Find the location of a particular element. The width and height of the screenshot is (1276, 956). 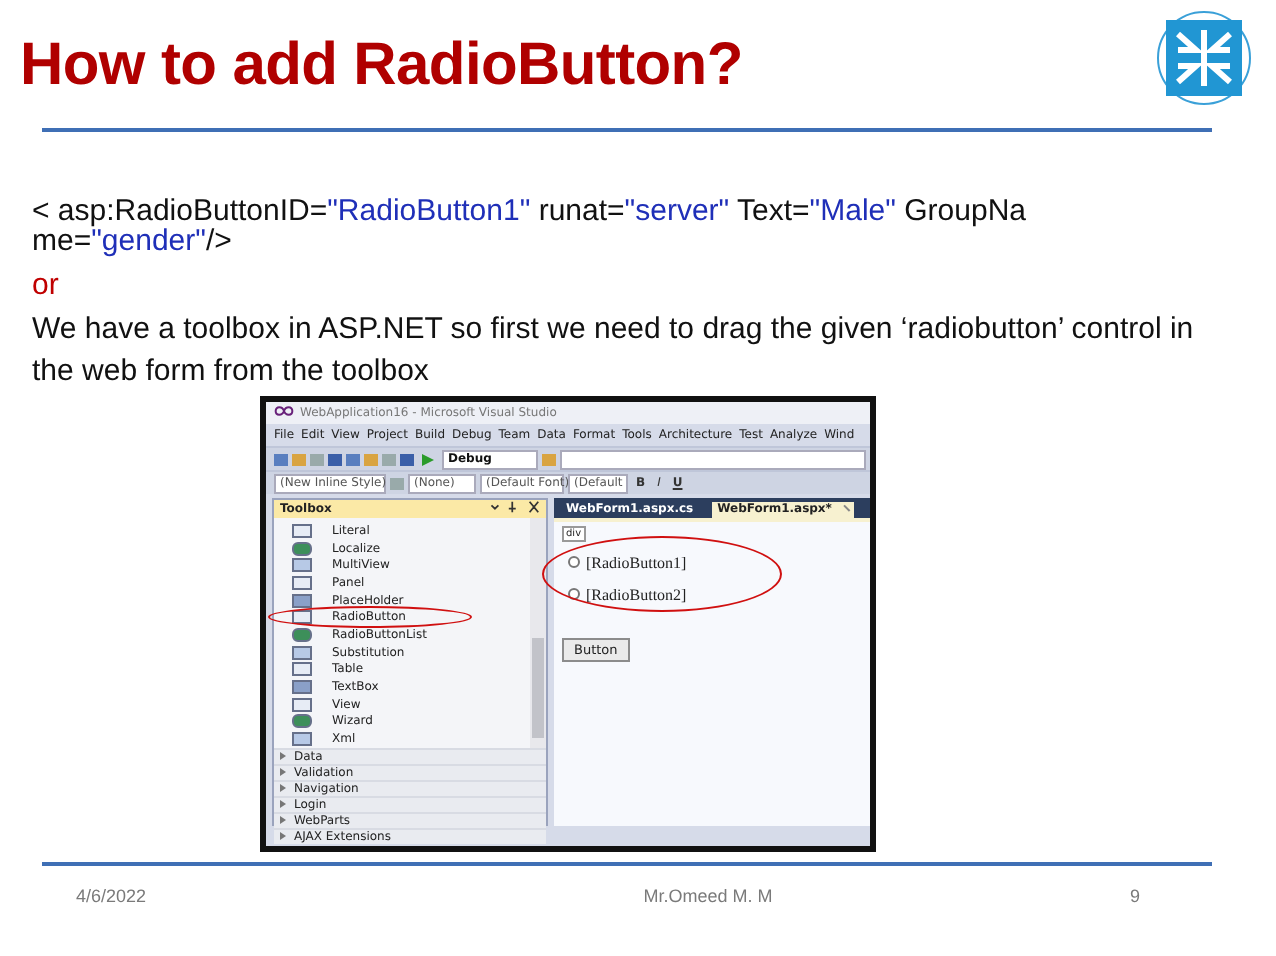

search-field is located at coordinates (713, 459).